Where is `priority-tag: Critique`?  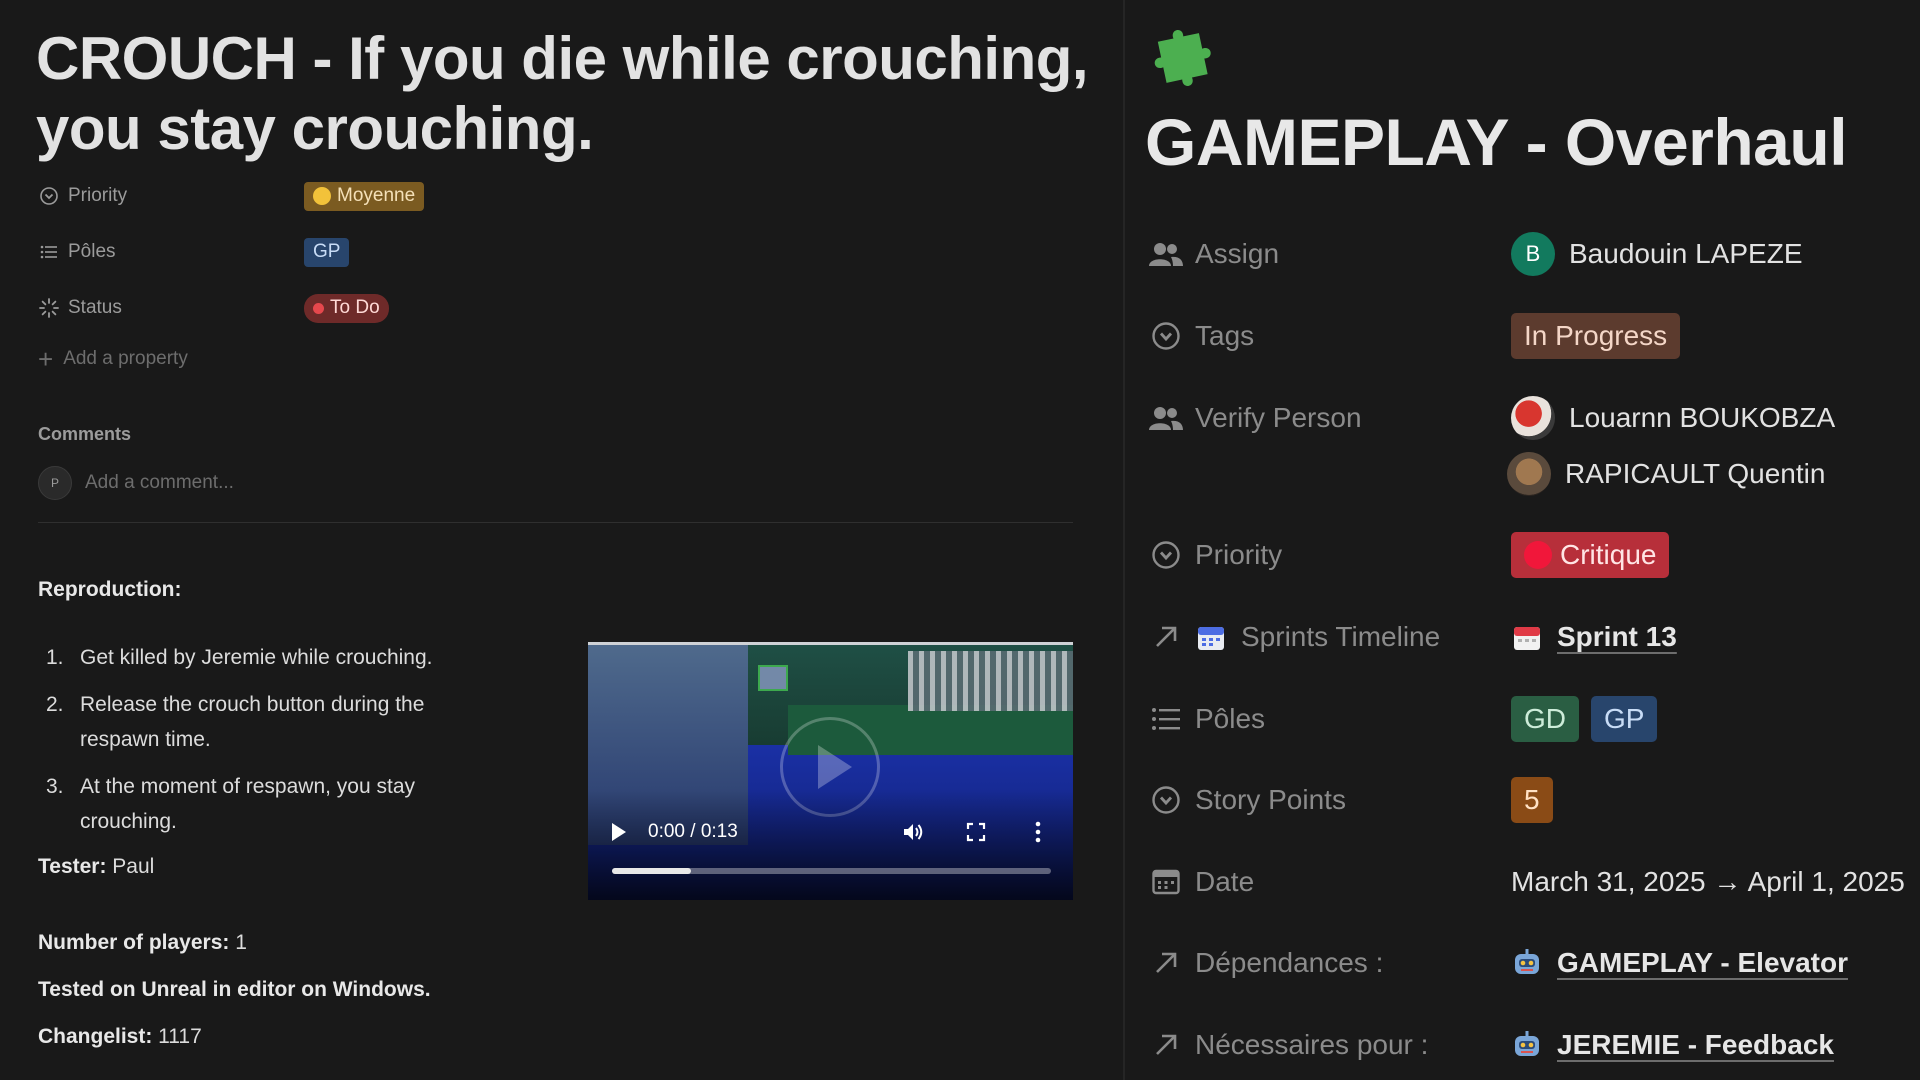
priority-tag: Critique is located at coordinates (1590, 555).